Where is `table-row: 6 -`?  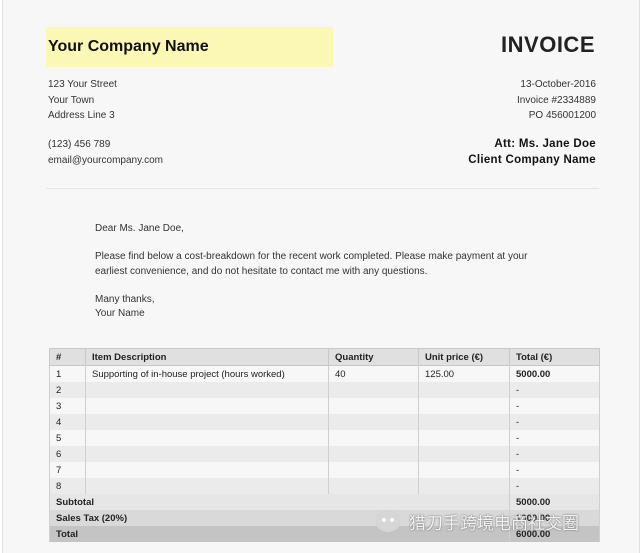
table-row: 6 - is located at coordinates (324, 454).